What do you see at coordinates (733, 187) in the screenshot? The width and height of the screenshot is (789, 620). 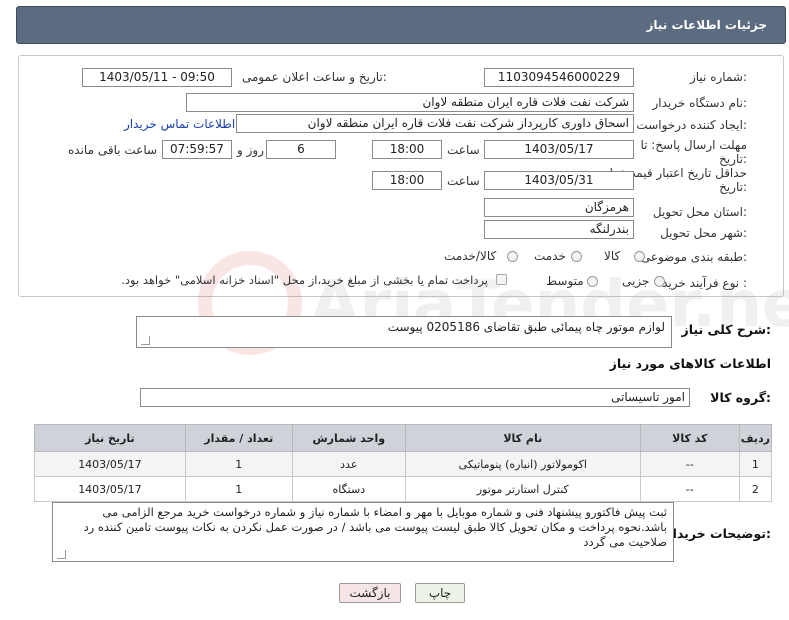 I see `price-validity-label-date: تاریخ:` at bounding box center [733, 187].